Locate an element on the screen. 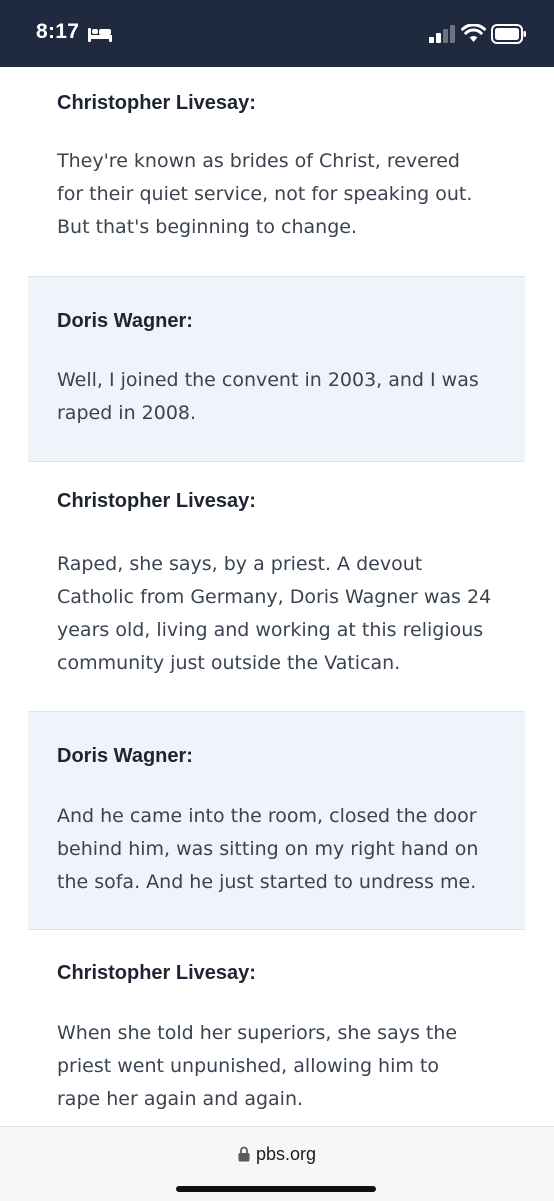 Image resolution: width=554 pixels, height=1201 pixels. home-indicator is located at coordinates (276, 1189).